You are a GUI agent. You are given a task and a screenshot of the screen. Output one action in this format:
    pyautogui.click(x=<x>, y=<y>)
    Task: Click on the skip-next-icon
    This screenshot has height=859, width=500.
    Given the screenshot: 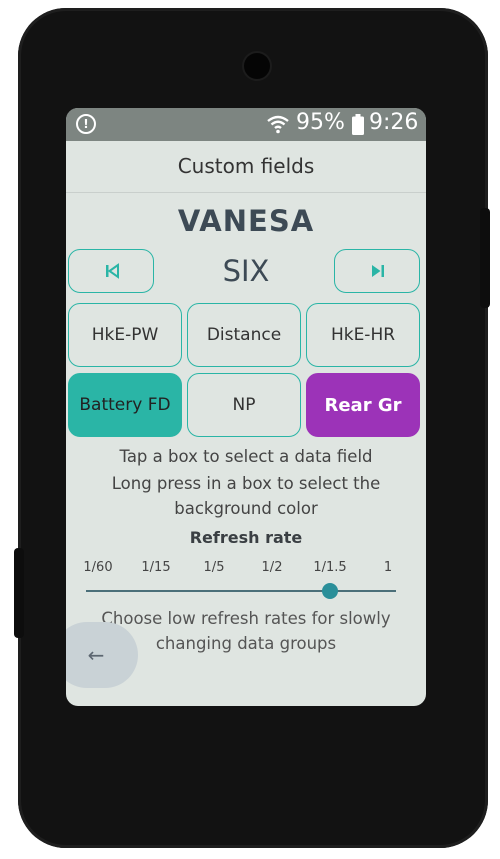 What is the action you would take?
    pyautogui.click(x=378, y=271)
    